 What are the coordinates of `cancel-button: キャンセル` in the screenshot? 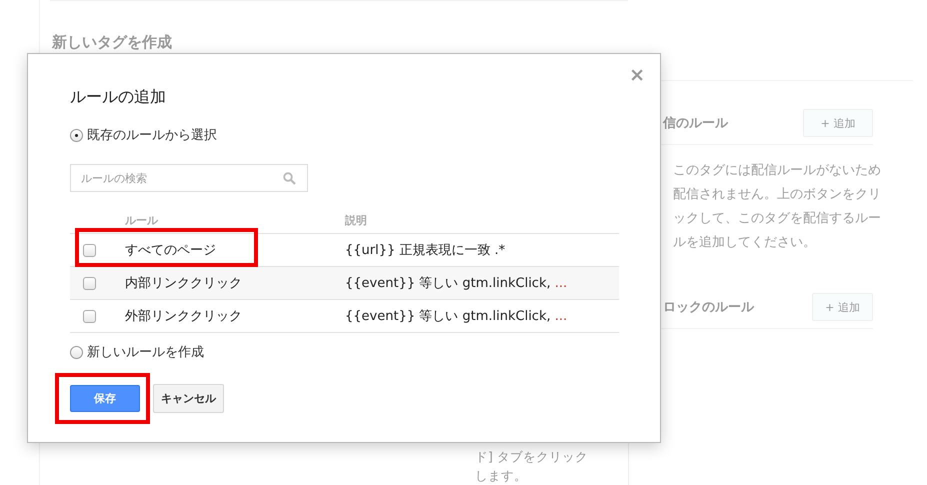 It's located at (188, 398).